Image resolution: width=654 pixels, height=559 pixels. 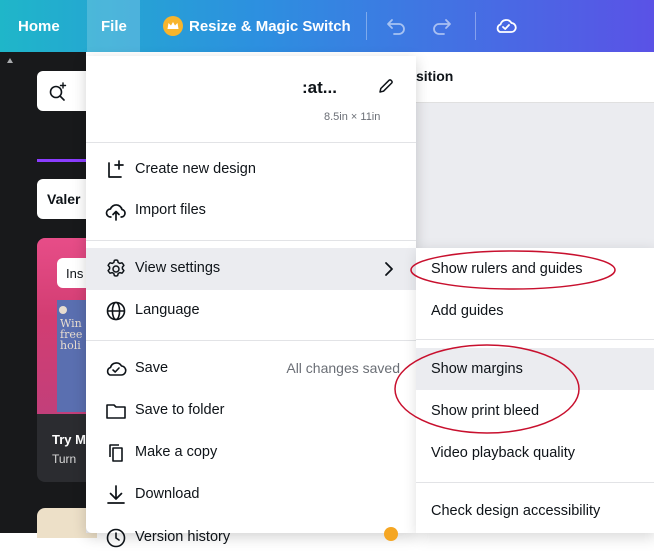 I want to click on design-size: 8.5in × 11in, so click(x=352, y=117).